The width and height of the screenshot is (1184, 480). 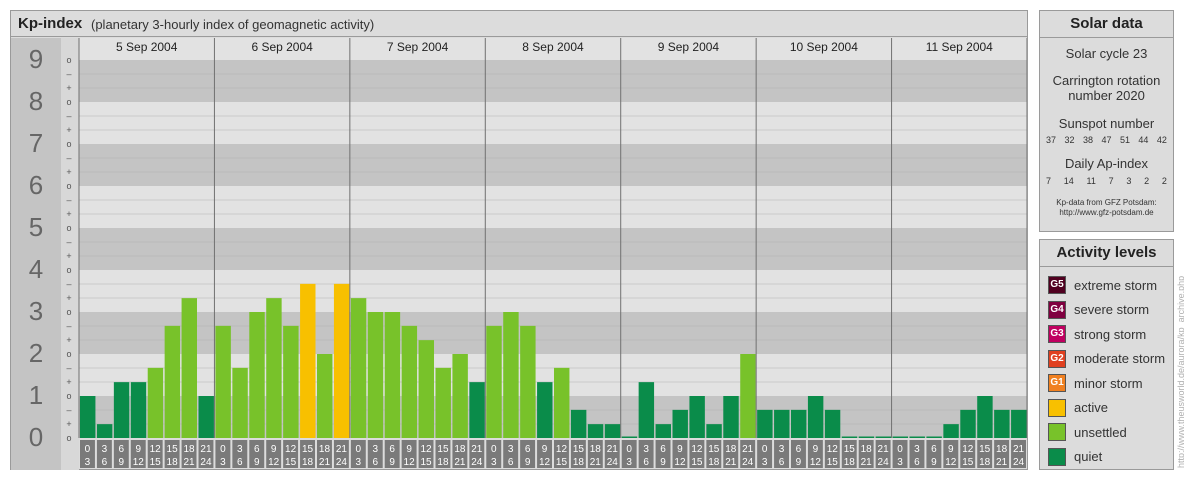 I want to click on legend-label: moderate storm, so click(x=1120, y=358).